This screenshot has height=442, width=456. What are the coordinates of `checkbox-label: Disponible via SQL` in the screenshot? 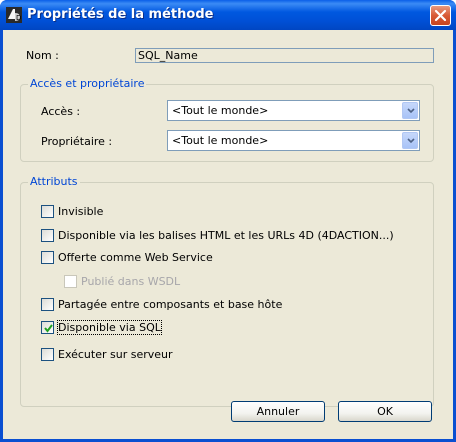 It's located at (109, 327).